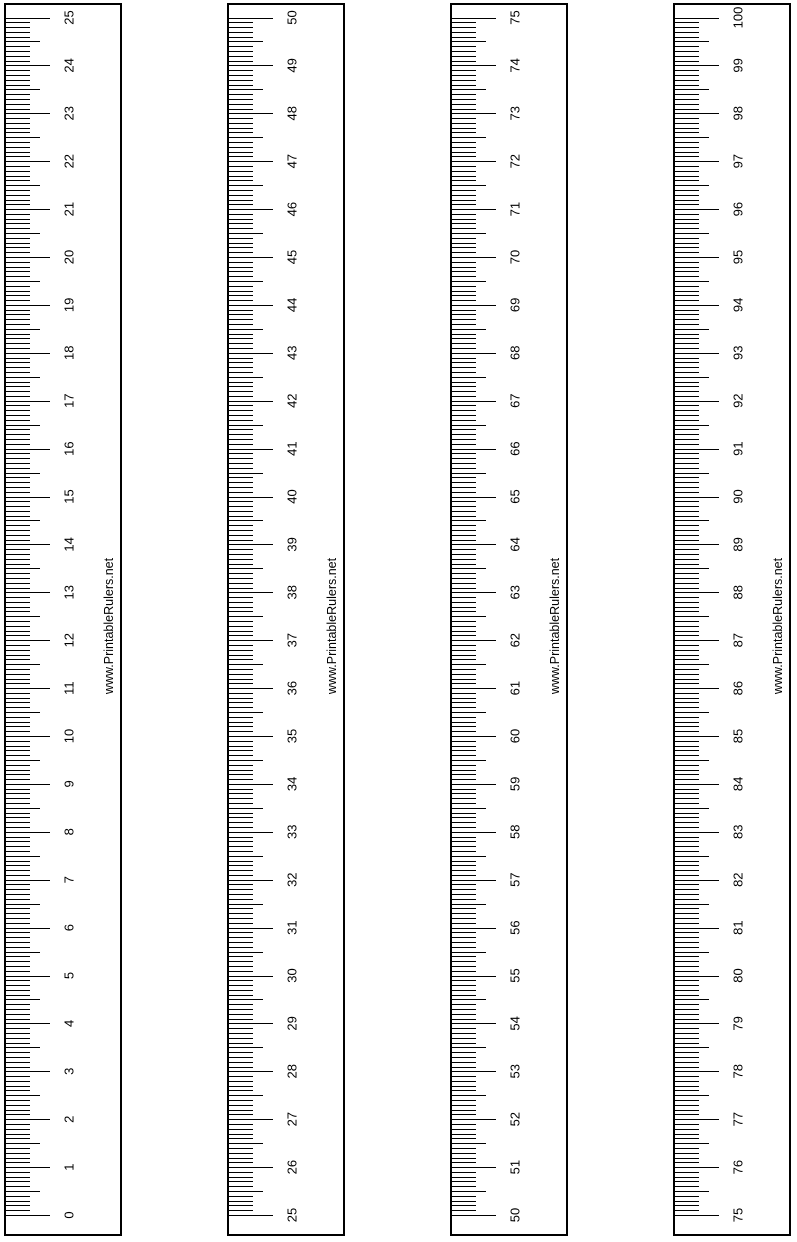 This screenshot has height=1242, width=797. What do you see at coordinates (515, 1167) in the screenshot?
I see `tick-label: 51` at bounding box center [515, 1167].